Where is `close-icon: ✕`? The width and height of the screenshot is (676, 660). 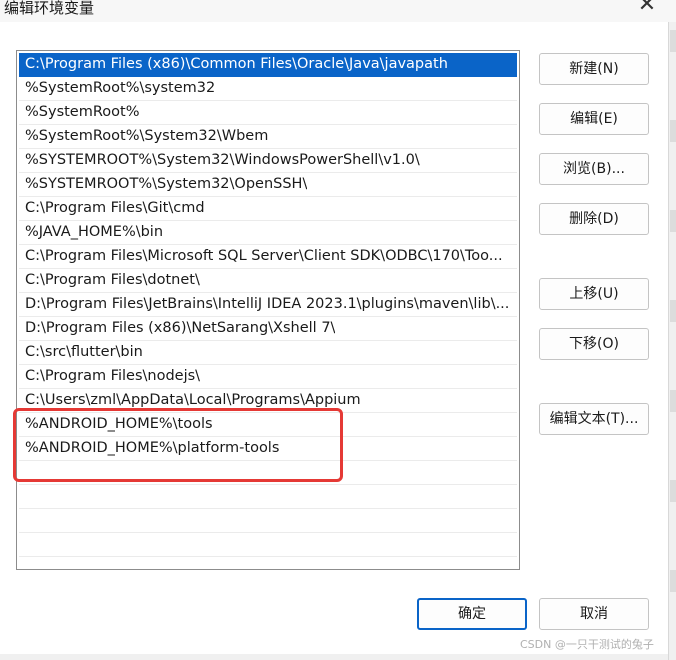 close-icon: ✕ is located at coordinates (647, 9).